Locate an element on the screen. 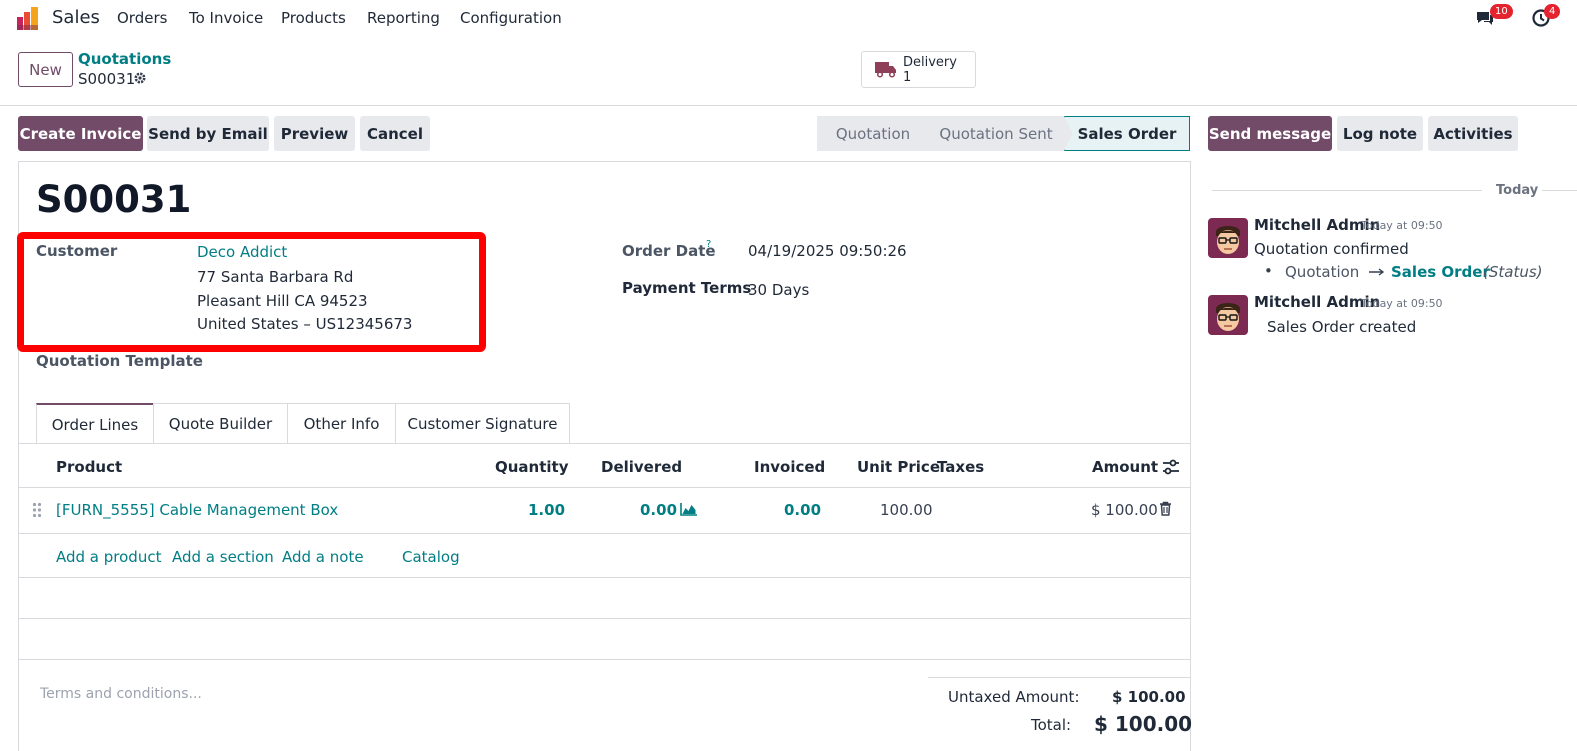 This screenshot has width=1577, height=751. quotation-template-label: Quotation Template is located at coordinates (119, 361).